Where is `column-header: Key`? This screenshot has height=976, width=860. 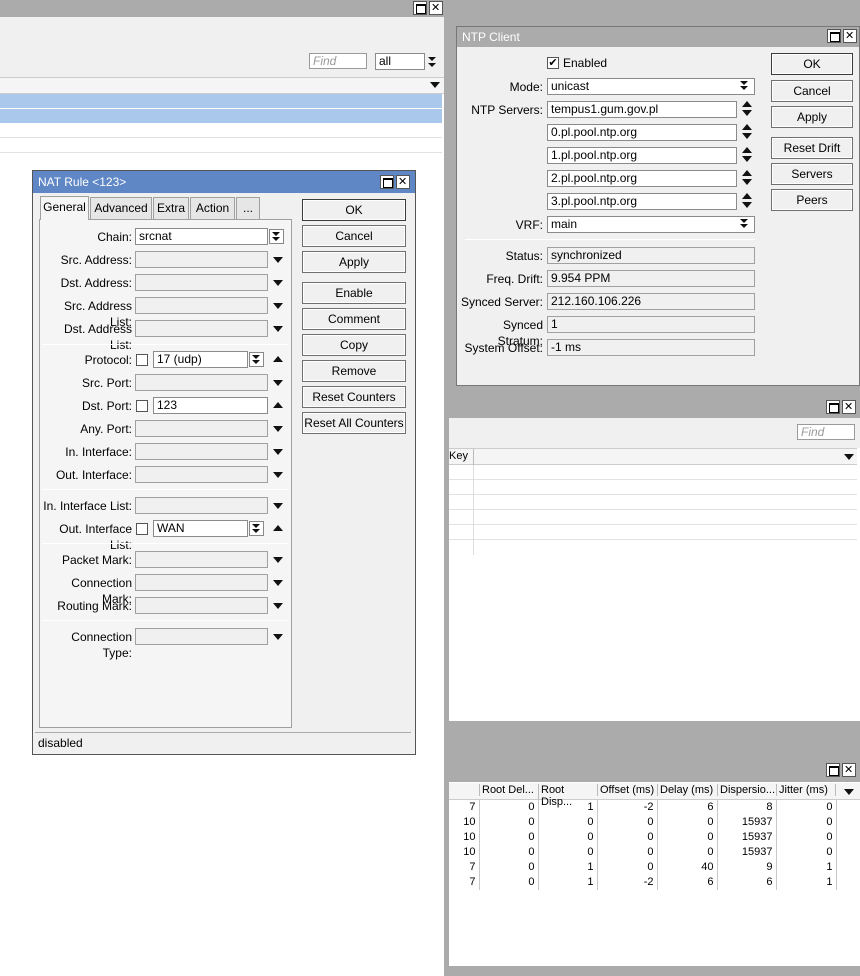 column-header: Key is located at coordinates (458, 456).